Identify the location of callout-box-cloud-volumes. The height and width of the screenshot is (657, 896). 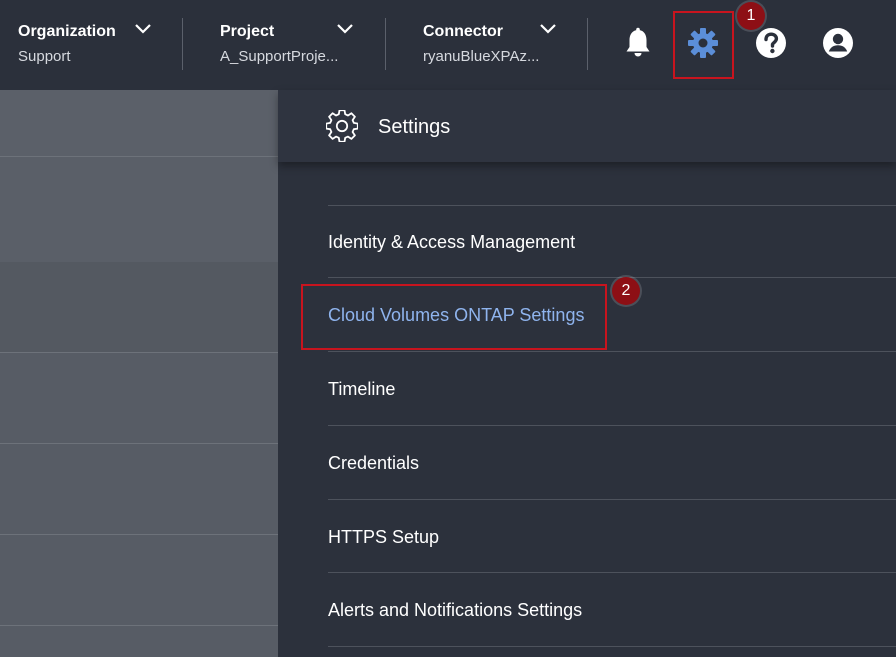
(454, 317).